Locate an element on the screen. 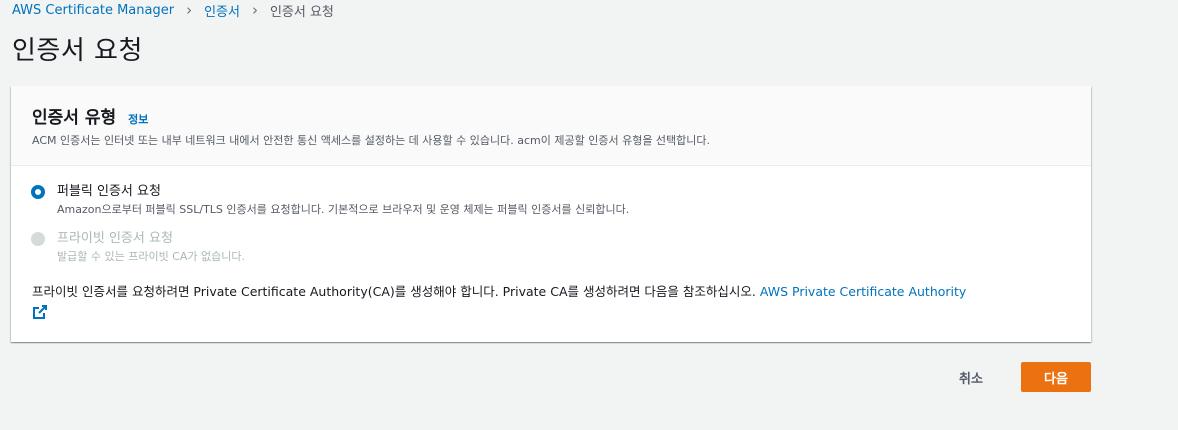 Image resolution: width=1178 pixels, height=430 pixels. breadcrumb-acm-link: AWS Certificate Manager is located at coordinates (93, 10).